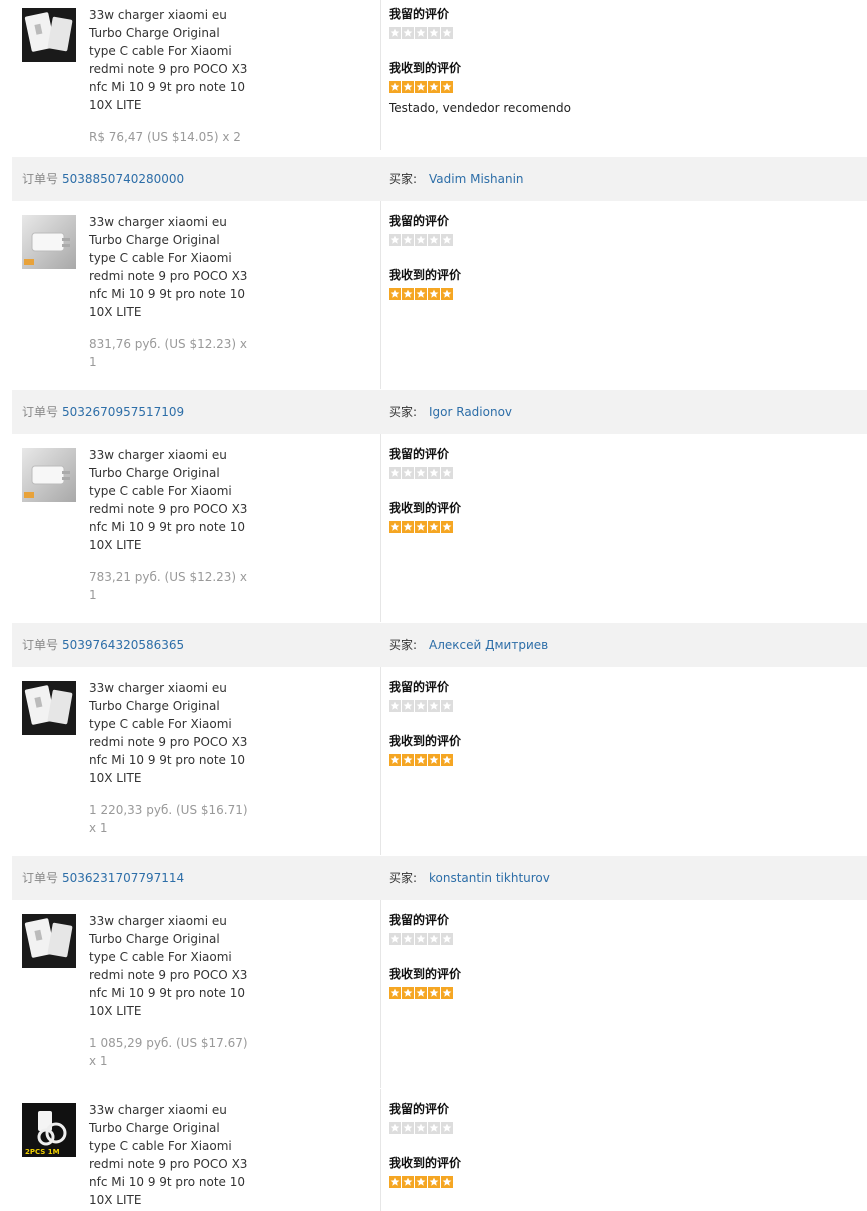 The image size is (867, 1211). Describe the element at coordinates (480, 108) in the screenshot. I see `received-review-comment: Testado, vendedor recomendo` at that location.